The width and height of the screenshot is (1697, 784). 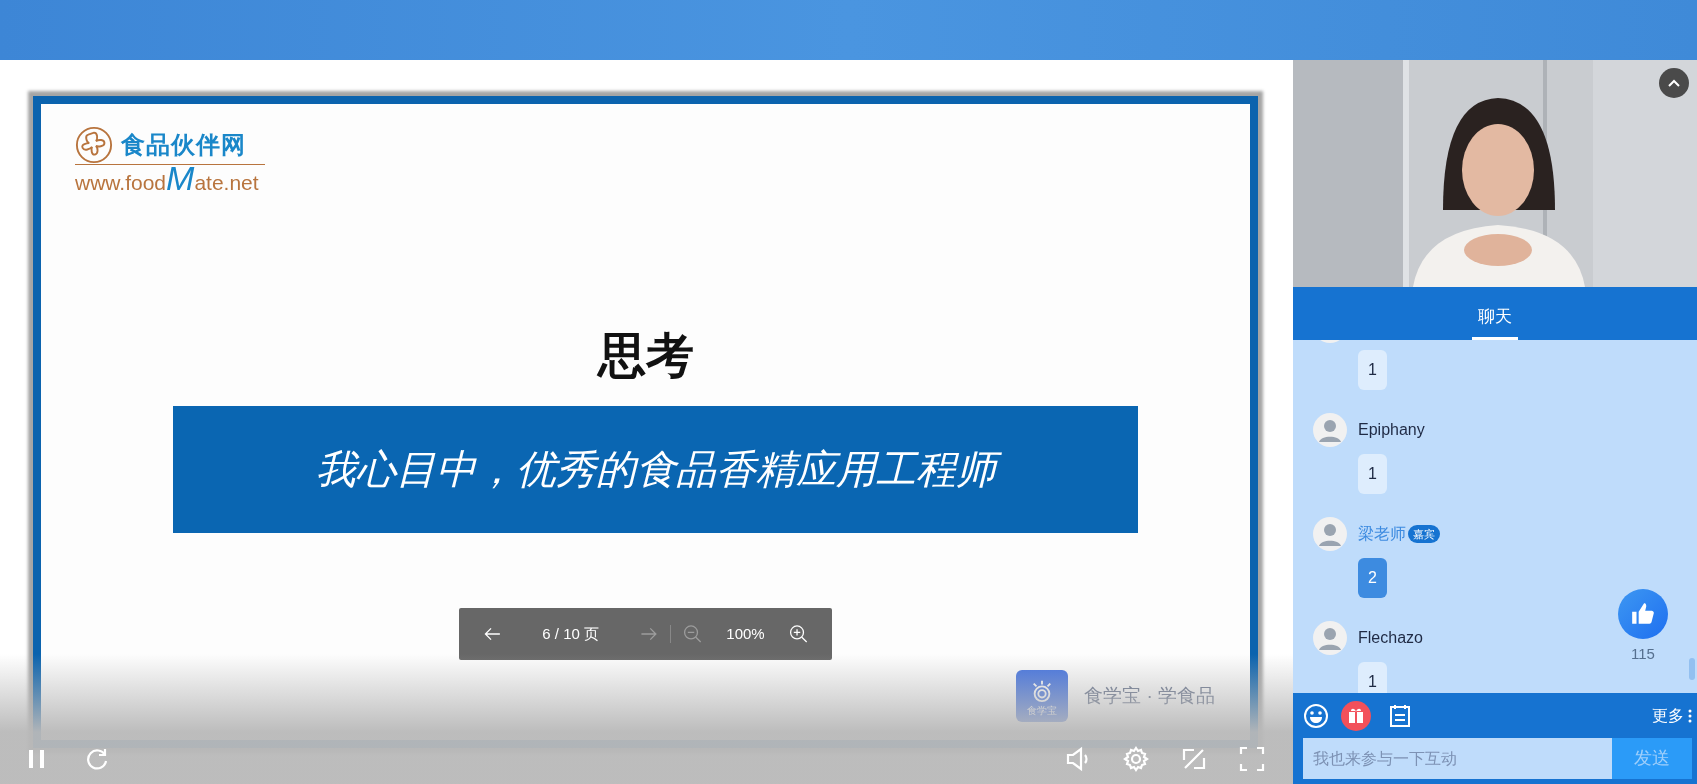 I want to click on flower-logo-icon, so click(x=94, y=145).